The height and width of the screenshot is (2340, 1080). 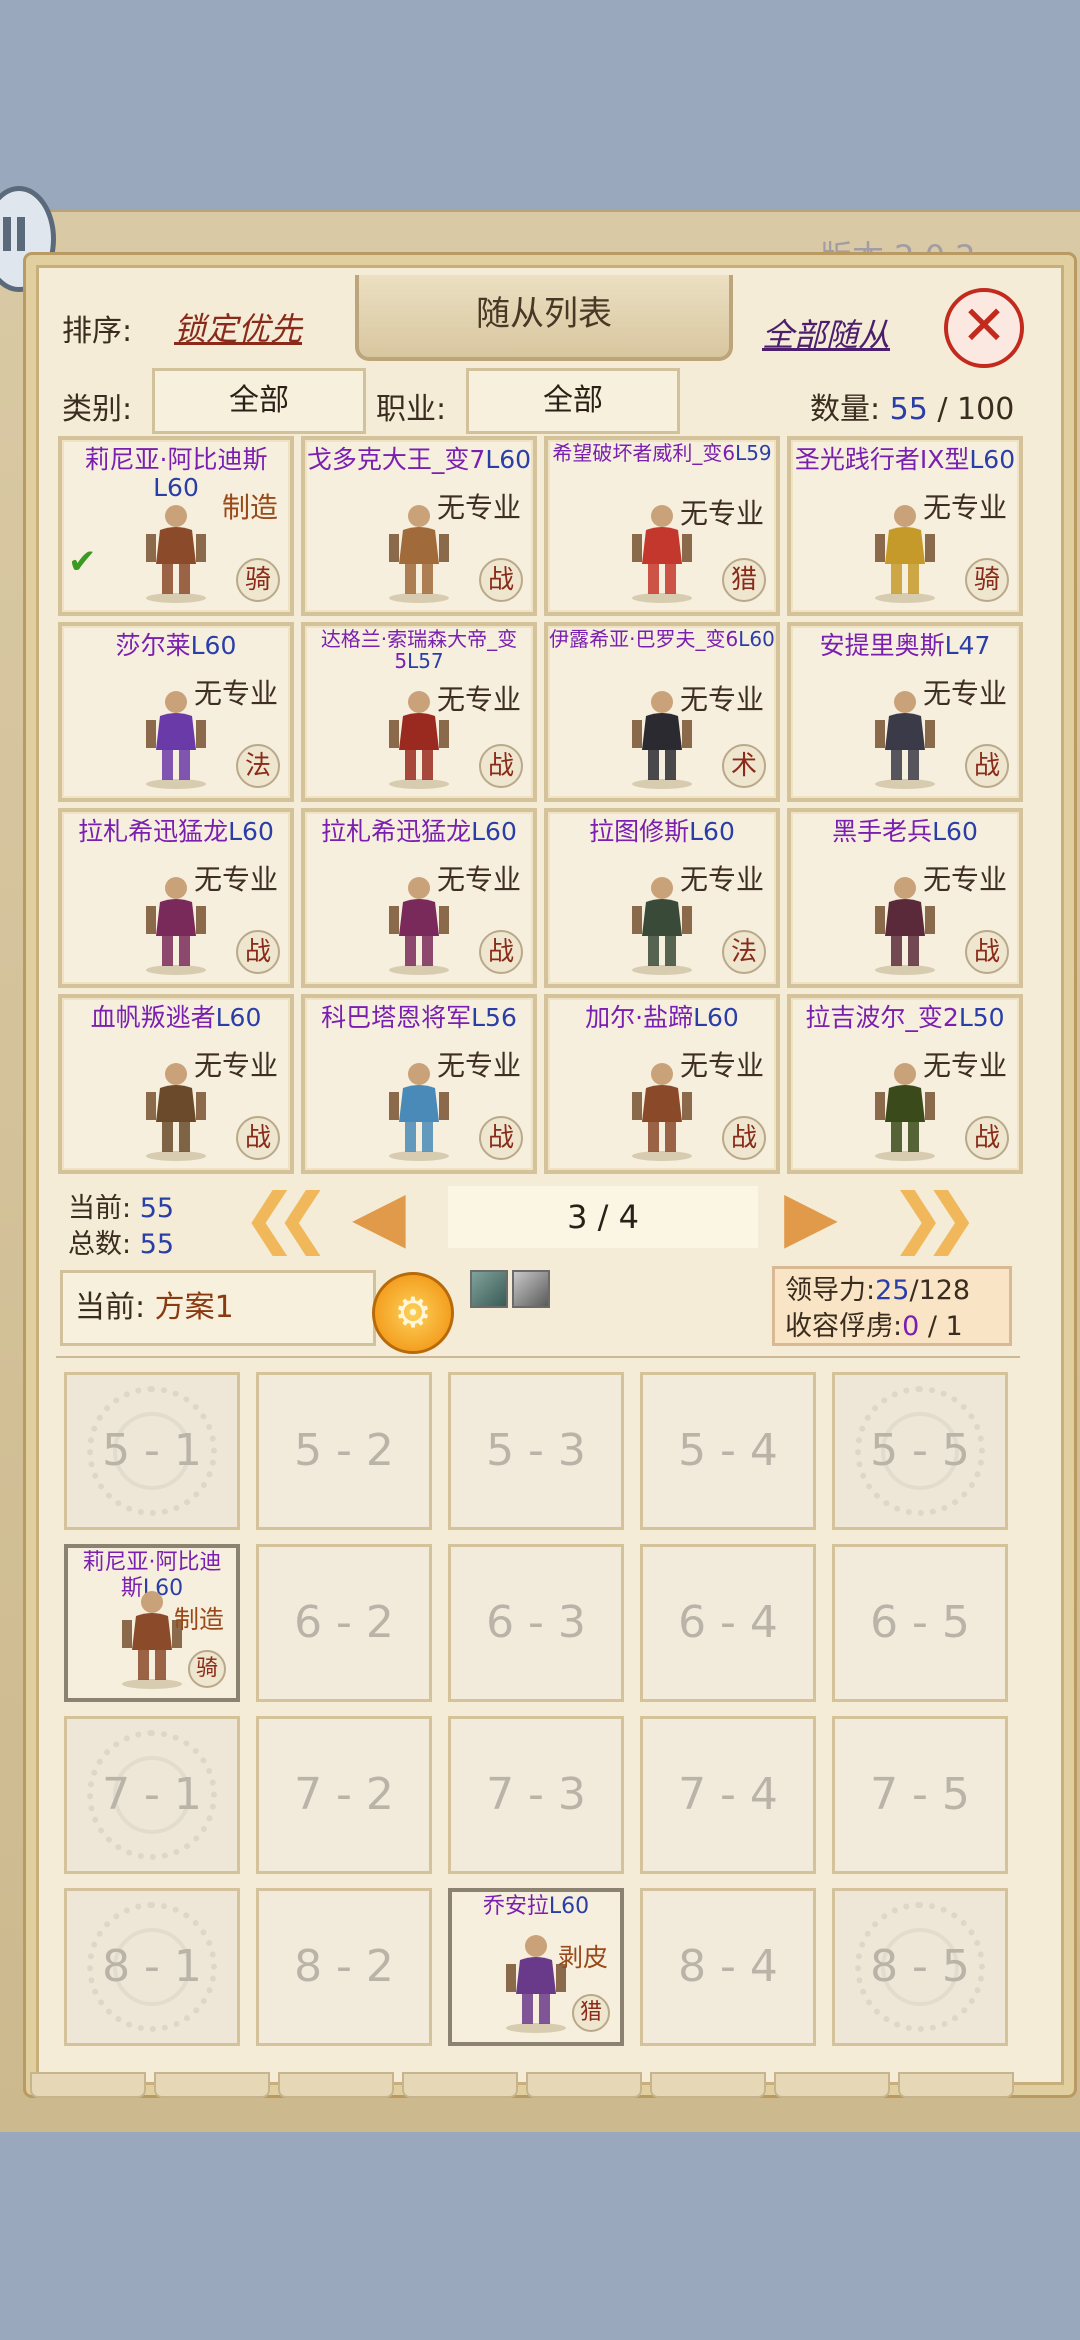 What do you see at coordinates (984, 328) in the screenshot?
I see `close-icon: ✕` at bounding box center [984, 328].